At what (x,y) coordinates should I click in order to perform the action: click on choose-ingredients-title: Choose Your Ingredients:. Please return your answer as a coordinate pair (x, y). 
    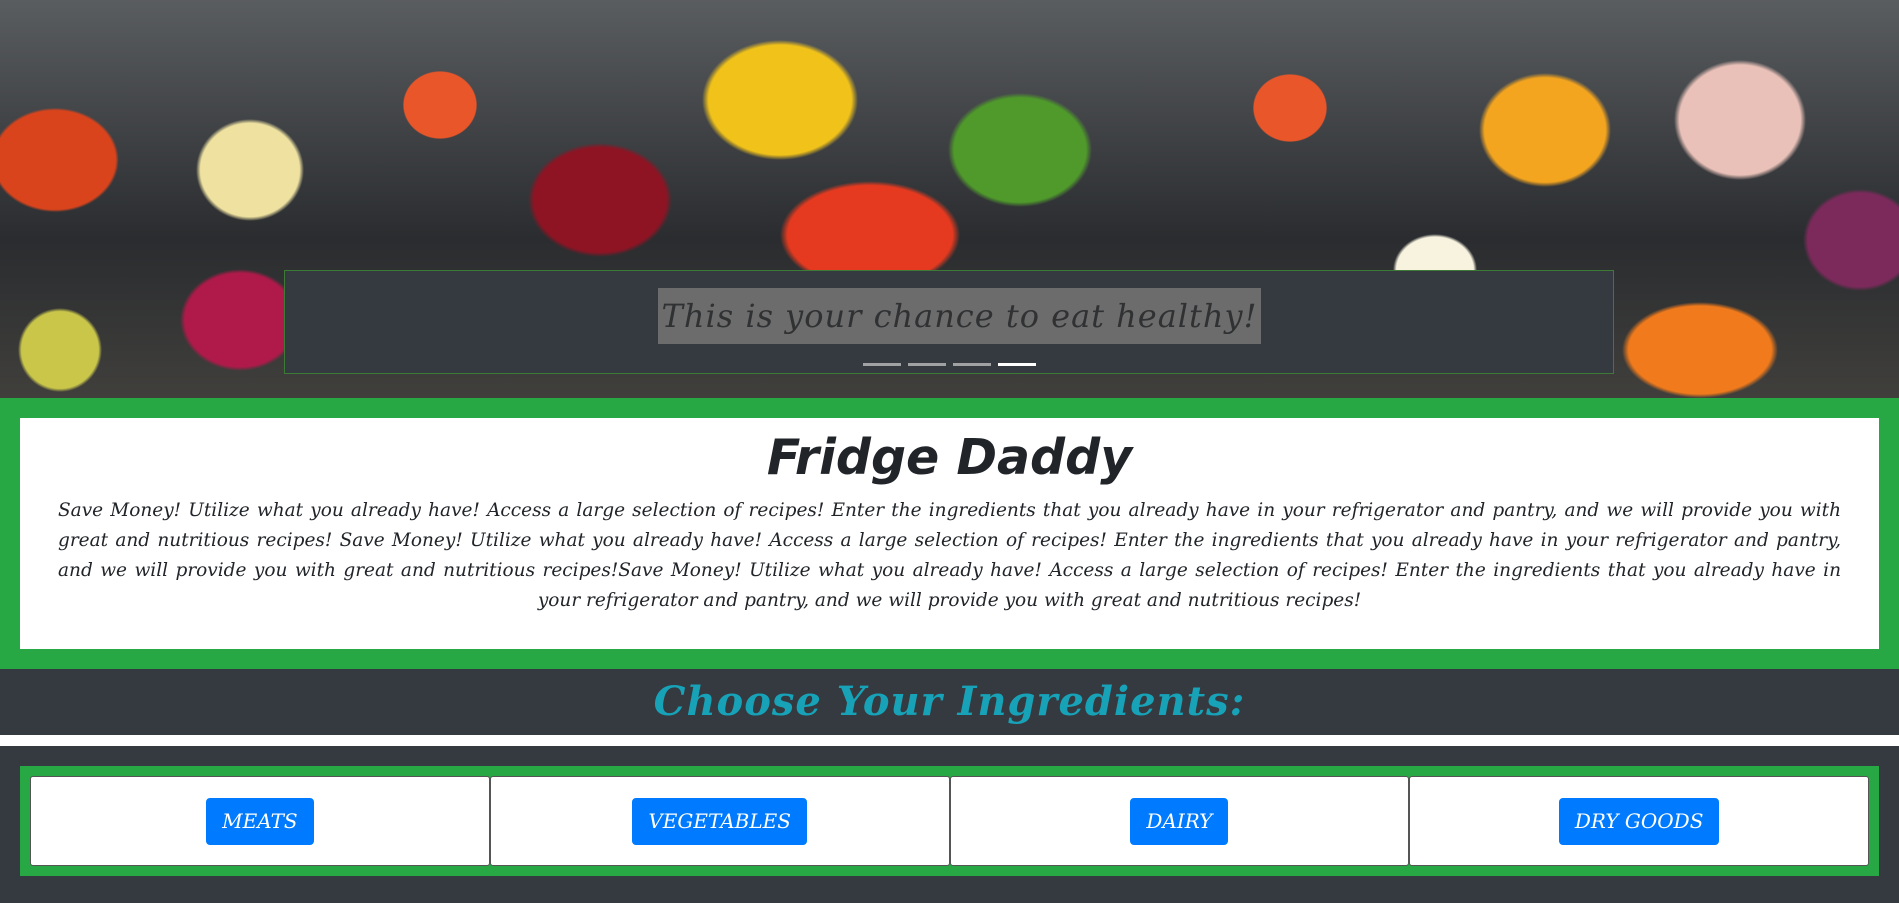
    Looking at the image, I should click on (949, 701).